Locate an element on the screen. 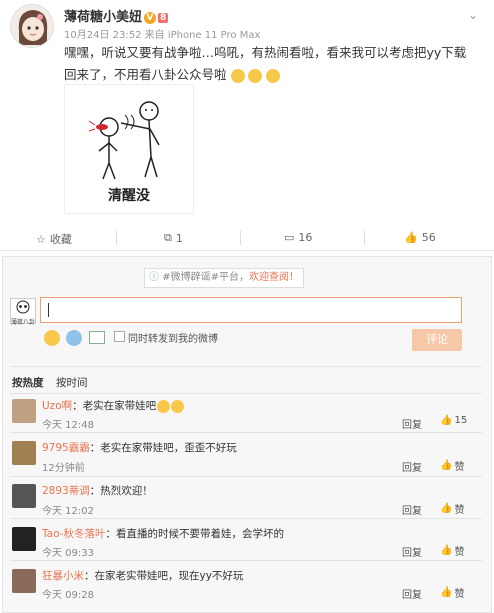 Image resolution: width=494 pixels, height=613 pixels. submit-comment-button: 评论 is located at coordinates (437, 340).